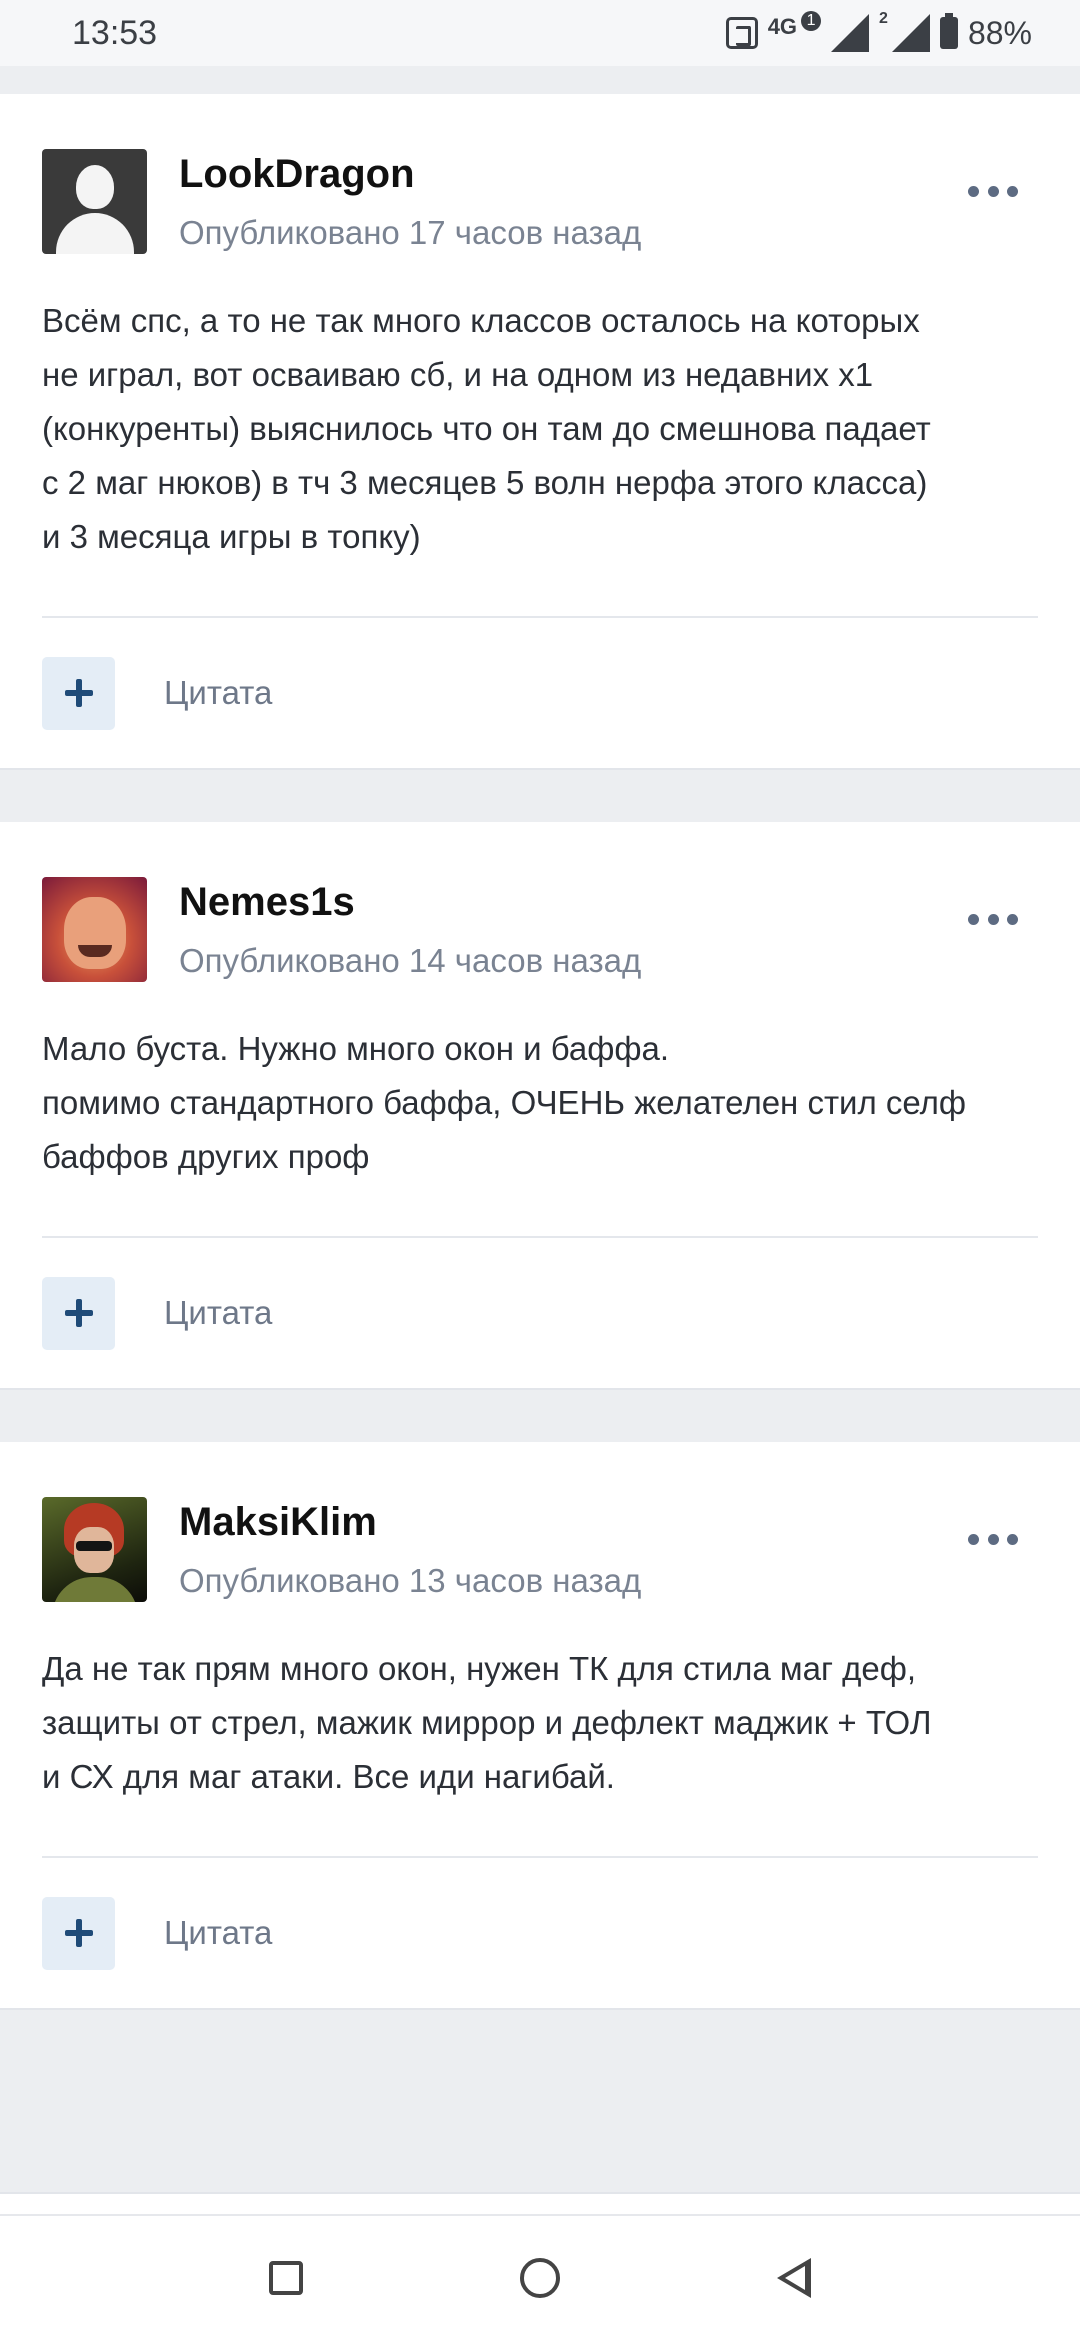  I want to click on signal-icon, so click(850, 33).